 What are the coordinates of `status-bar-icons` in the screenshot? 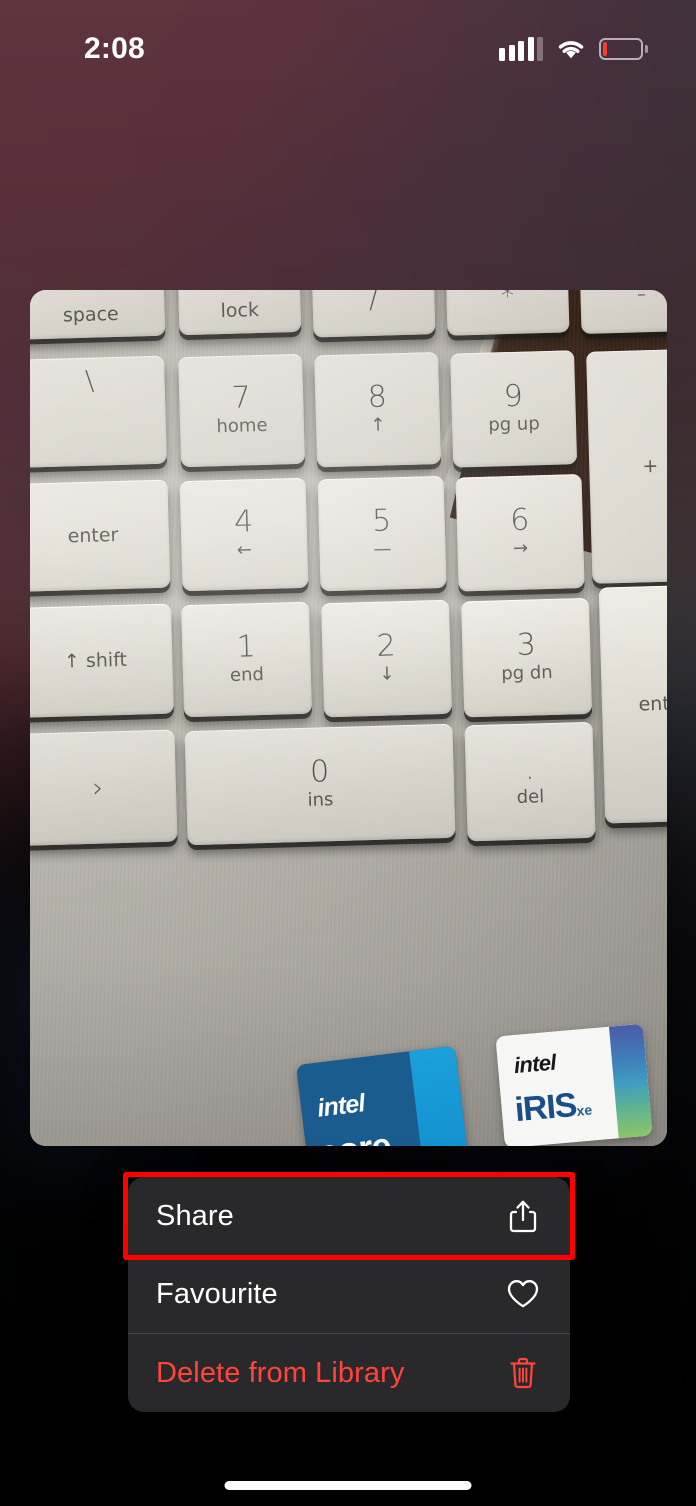 It's located at (573, 46).